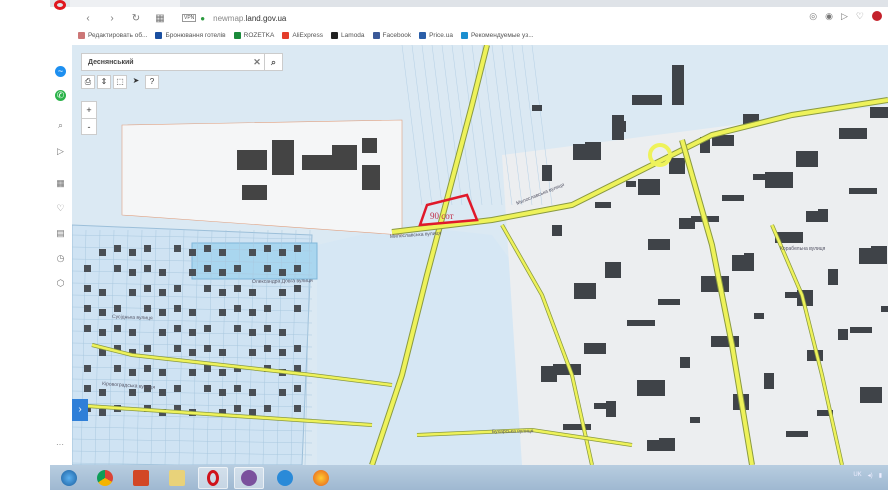 The height and width of the screenshot is (500, 888). What do you see at coordinates (391, 35) in the screenshot?
I see `bookmark-item: Facebook` at bounding box center [391, 35].